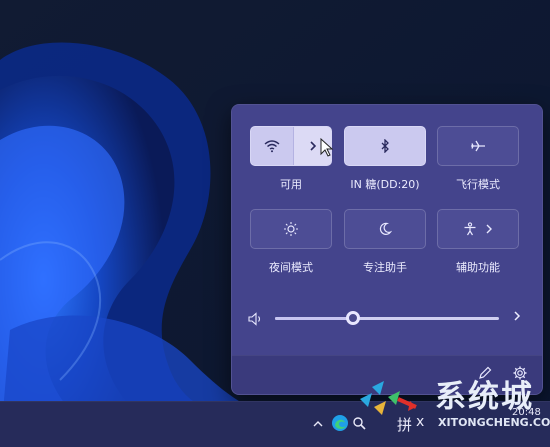  Describe the element at coordinates (353, 318) in the screenshot. I see `volume-slider-thumb` at that location.